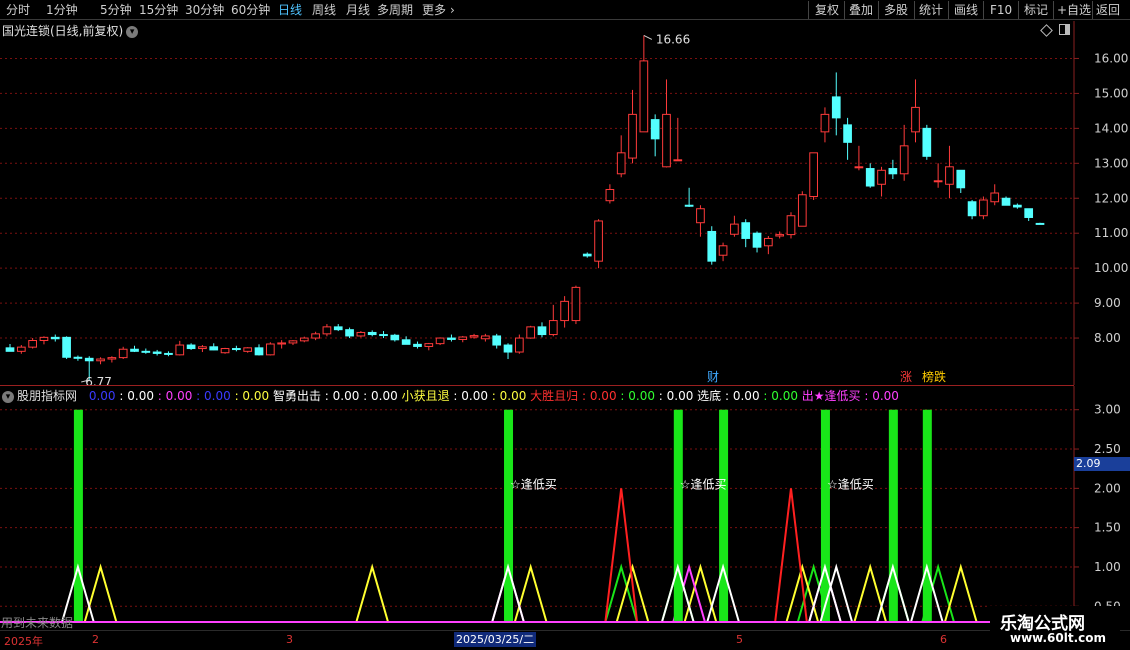 The height and width of the screenshot is (650, 1130). What do you see at coordinates (116, 10) in the screenshot?
I see `period-5min: 5分钟` at bounding box center [116, 10].